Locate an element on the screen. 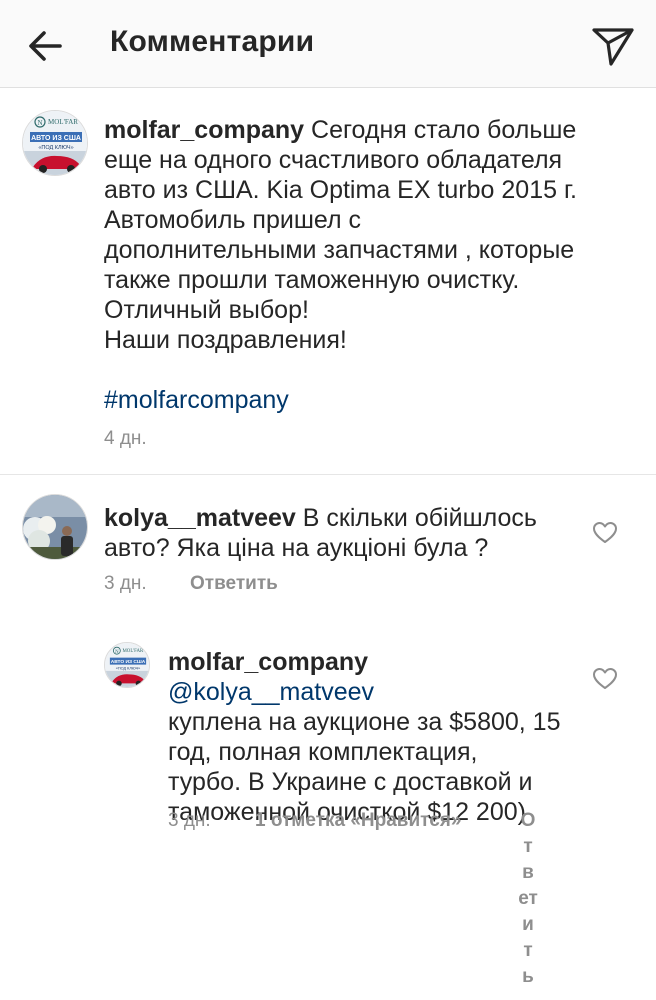 The width and height of the screenshot is (656, 1000). caption-line: дополнительными запчастями , которые is located at coordinates (339, 250).